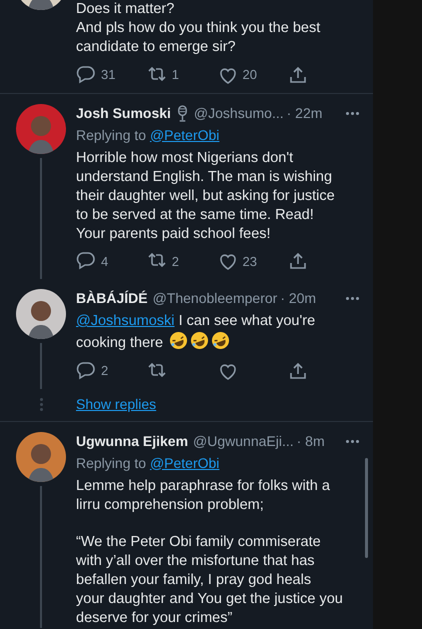  What do you see at coordinates (203, 495) in the screenshot?
I see `tweet-text: Lemme help paraphrase for folks with a lirru comprehension problem;` at bounding box center [203, 495].